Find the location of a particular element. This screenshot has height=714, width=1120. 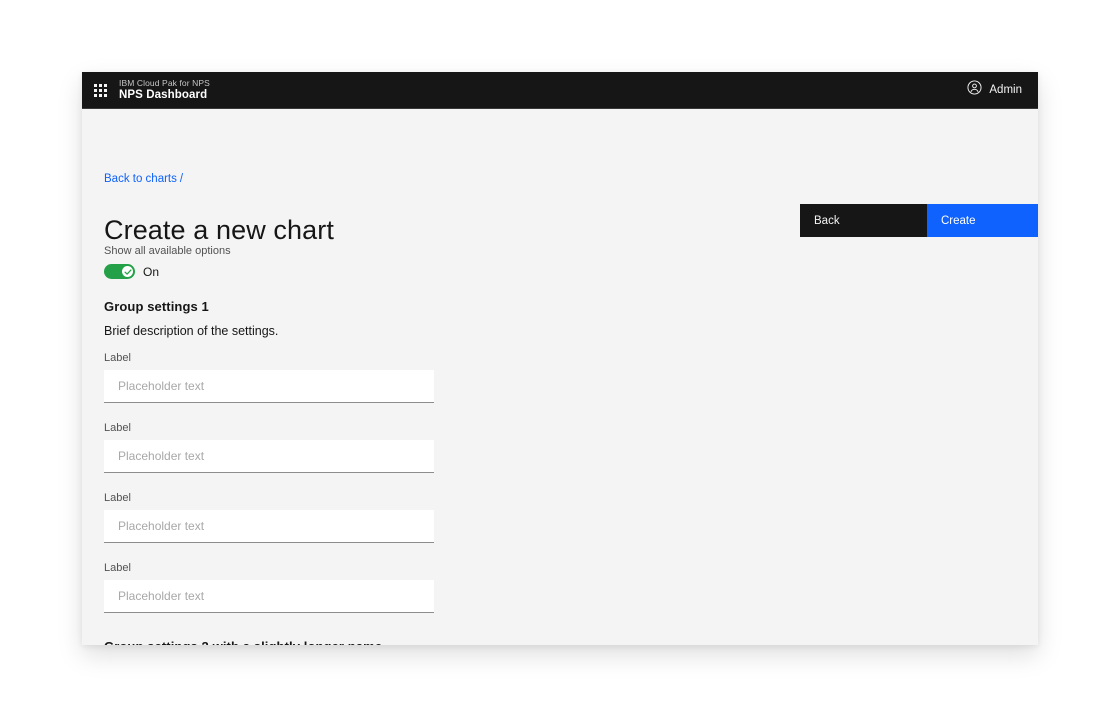

toggle-caption: Show all available options is located at coordinates (167, 251).